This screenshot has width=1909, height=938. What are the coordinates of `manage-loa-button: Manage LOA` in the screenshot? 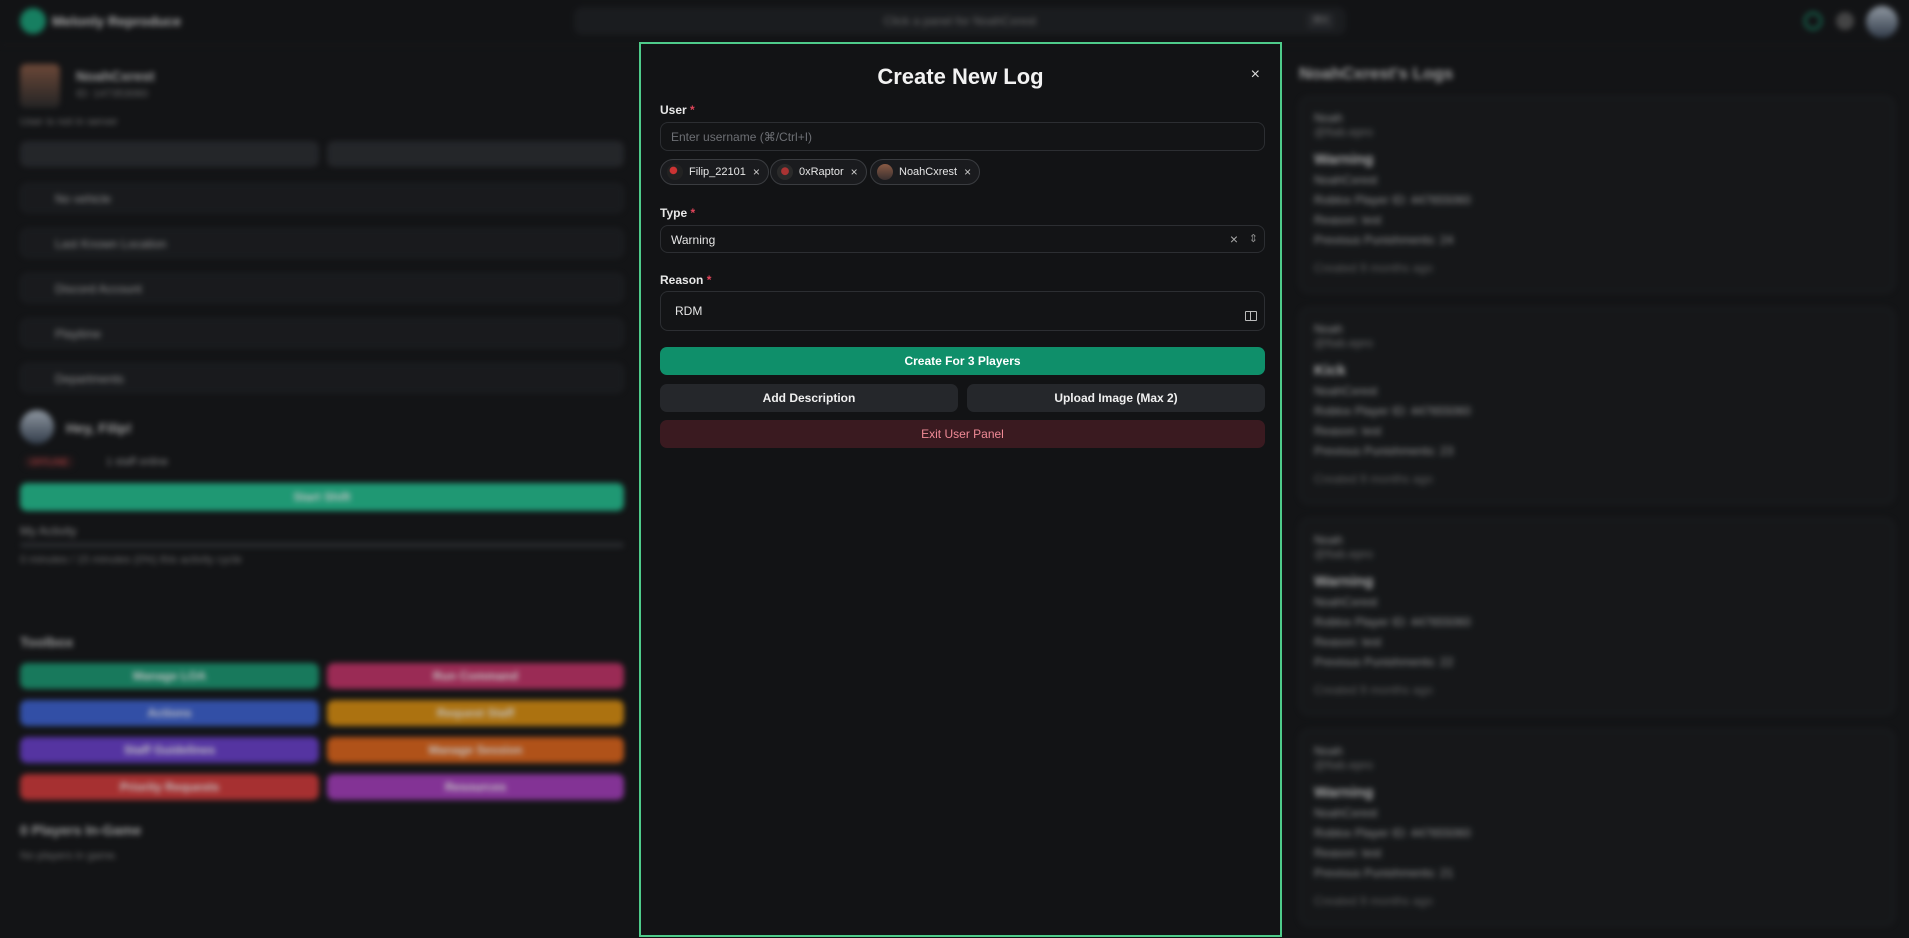 It's located at (169, 676).